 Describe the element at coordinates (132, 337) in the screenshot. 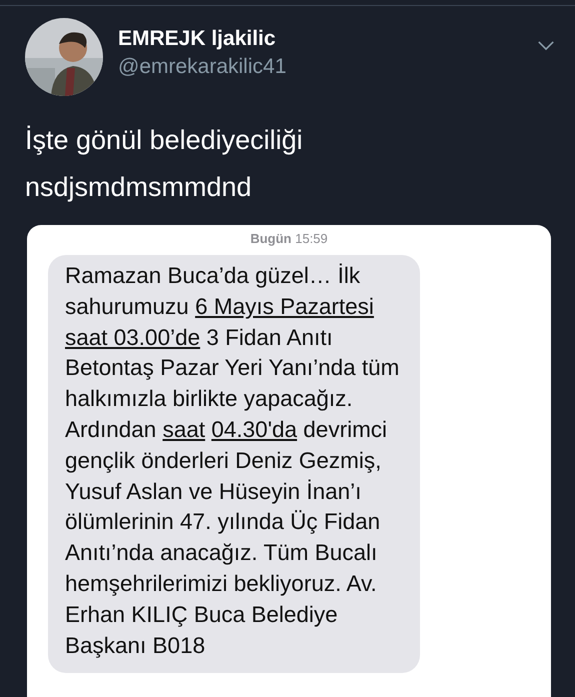

I see `detected-link: saat 03.00’de` at that location.